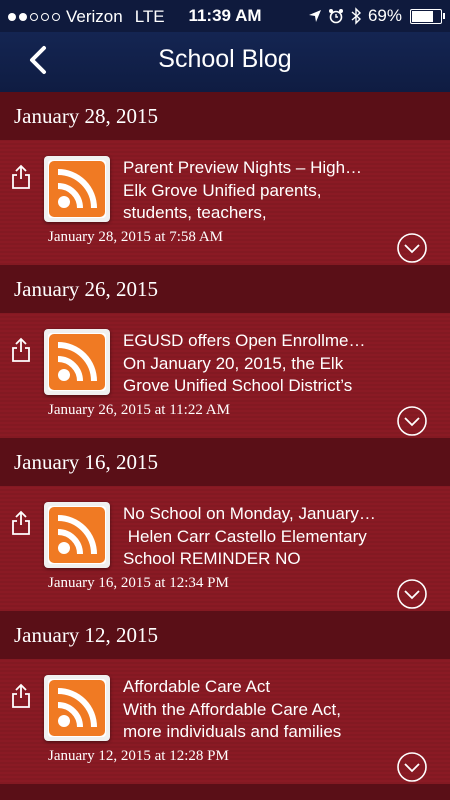 This screenshot has height=800, width=450. Describe the element at coordinates (222, 190) in the screenshot. I see `post-description-line: Elk Grove Unified parents,` at that location.